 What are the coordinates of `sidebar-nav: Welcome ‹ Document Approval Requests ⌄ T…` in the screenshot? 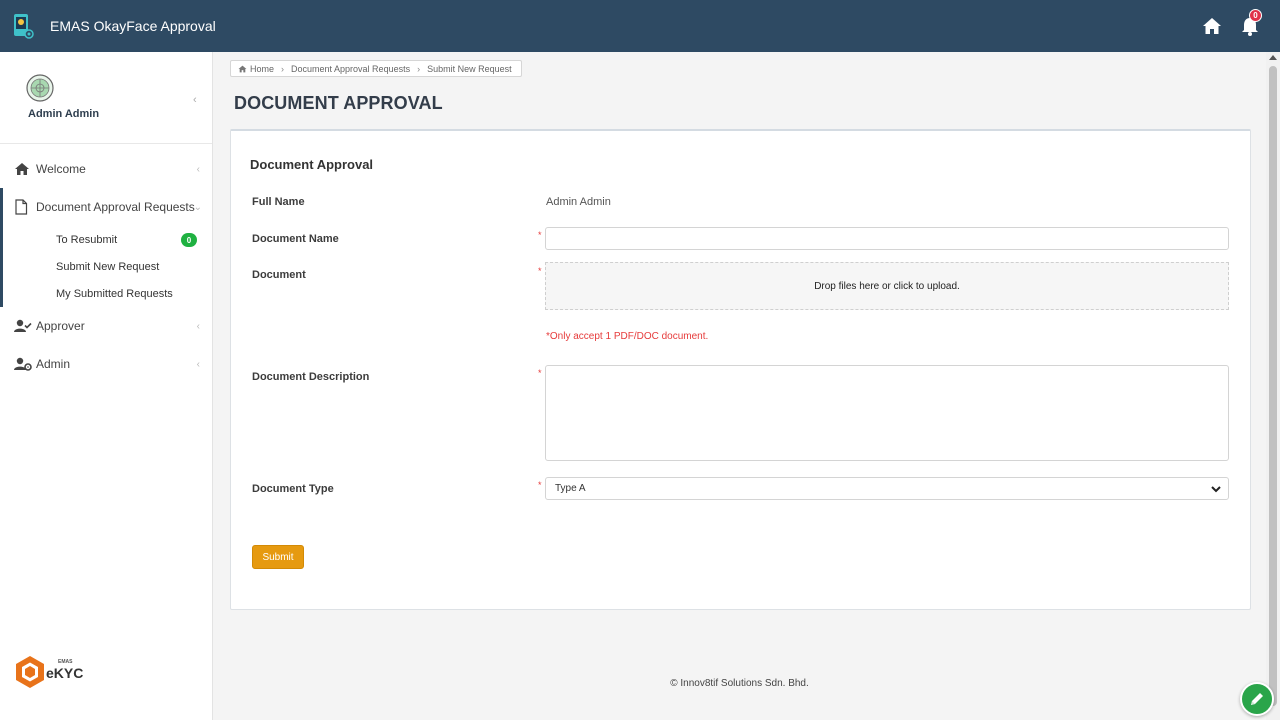 It's located at (106, 266).